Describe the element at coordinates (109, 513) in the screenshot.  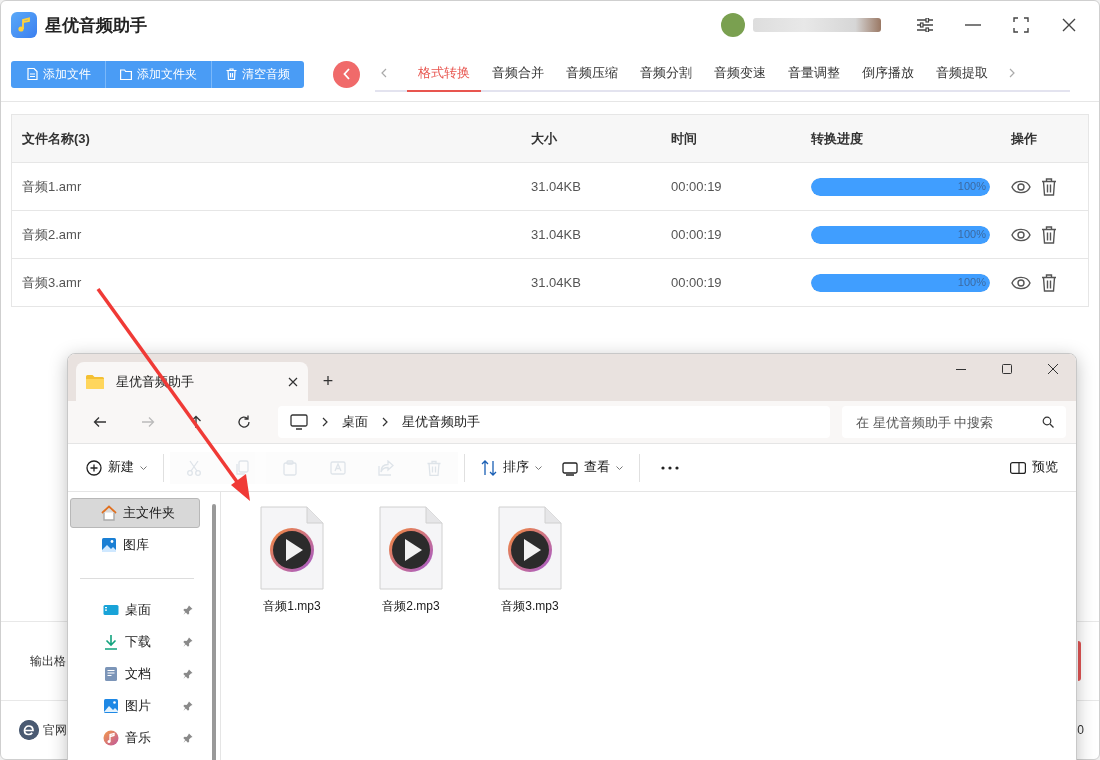
I see `house-icon` at that location.